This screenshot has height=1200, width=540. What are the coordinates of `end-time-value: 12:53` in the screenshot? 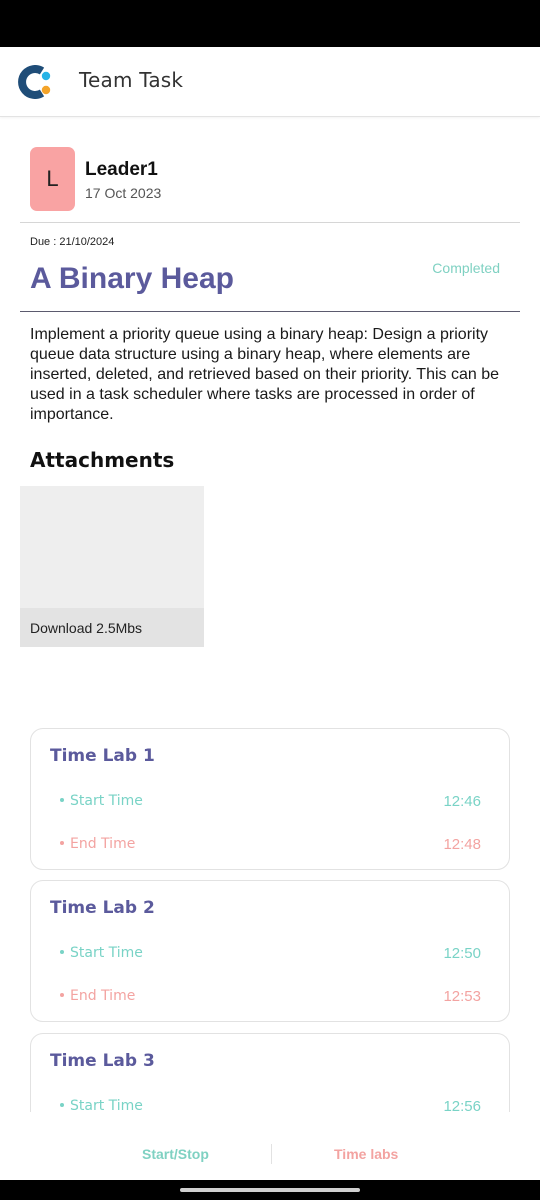 It's located at (462, 996).